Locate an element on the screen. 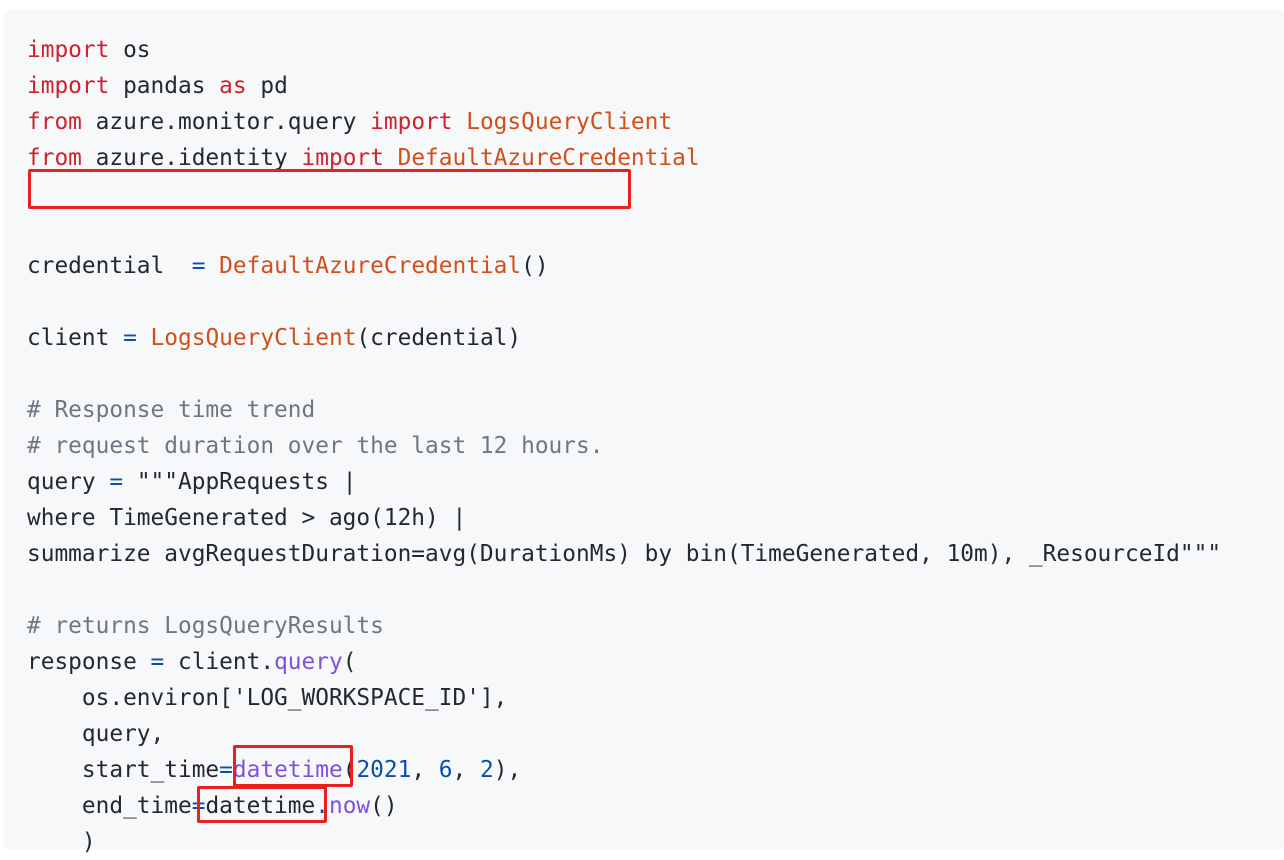 This screenshot has width=1284, height=860. code-line: credential = DefaultAzureCredential() is located at coordinates (624, 266).